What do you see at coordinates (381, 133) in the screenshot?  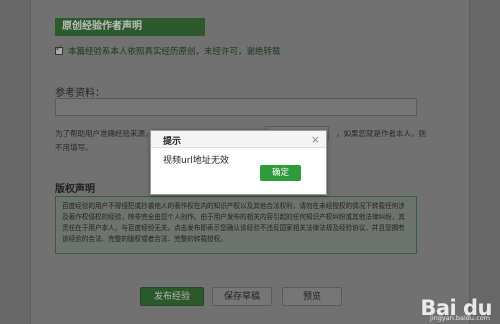 I see `reference-help-text-2: ，如果您就是作者本人，则` at bounding box center [381, 133].